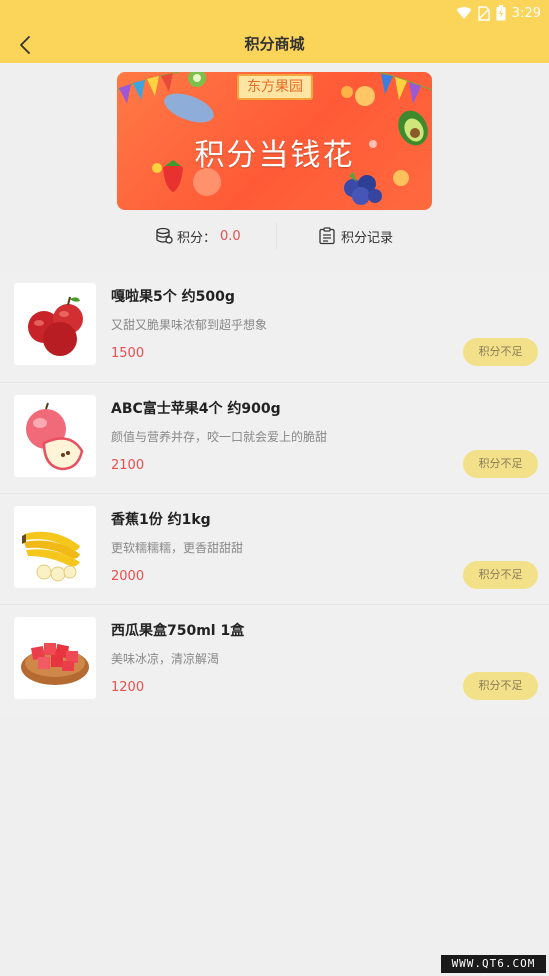  Describe the element at coordinates (177, 548) in the screenshot. I see `product-desc: 更软糯糯糯，更香甜甜甜` at that location.